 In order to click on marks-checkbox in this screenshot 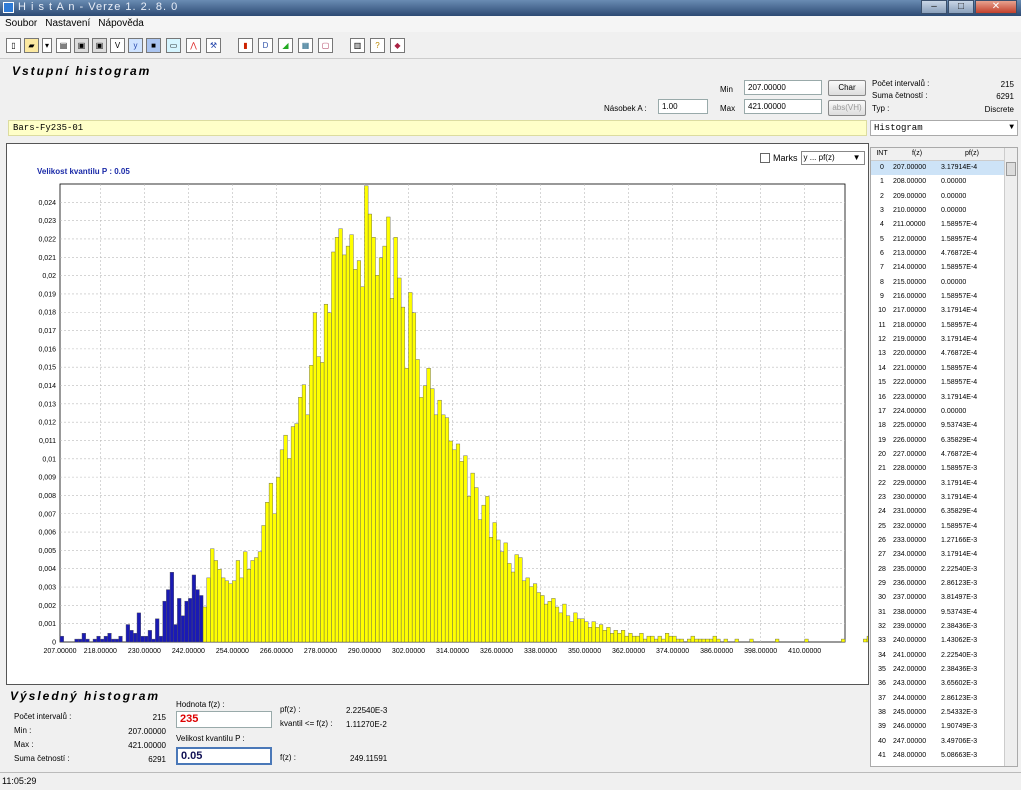, I will do `click(765, 158)`.